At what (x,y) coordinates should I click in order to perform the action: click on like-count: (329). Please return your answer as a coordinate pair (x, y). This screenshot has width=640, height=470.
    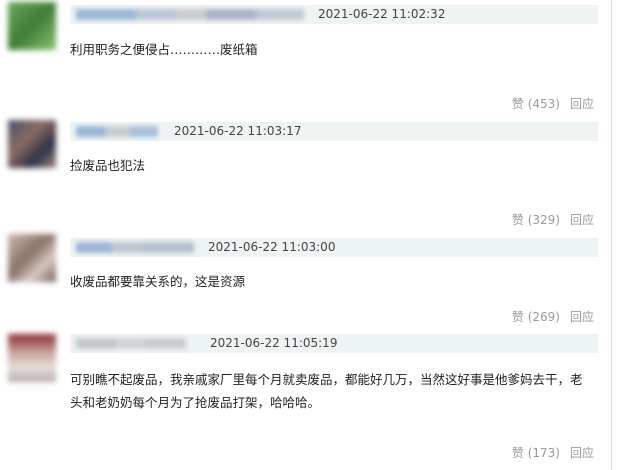
    Looking at the image, I should click on (543, 220).